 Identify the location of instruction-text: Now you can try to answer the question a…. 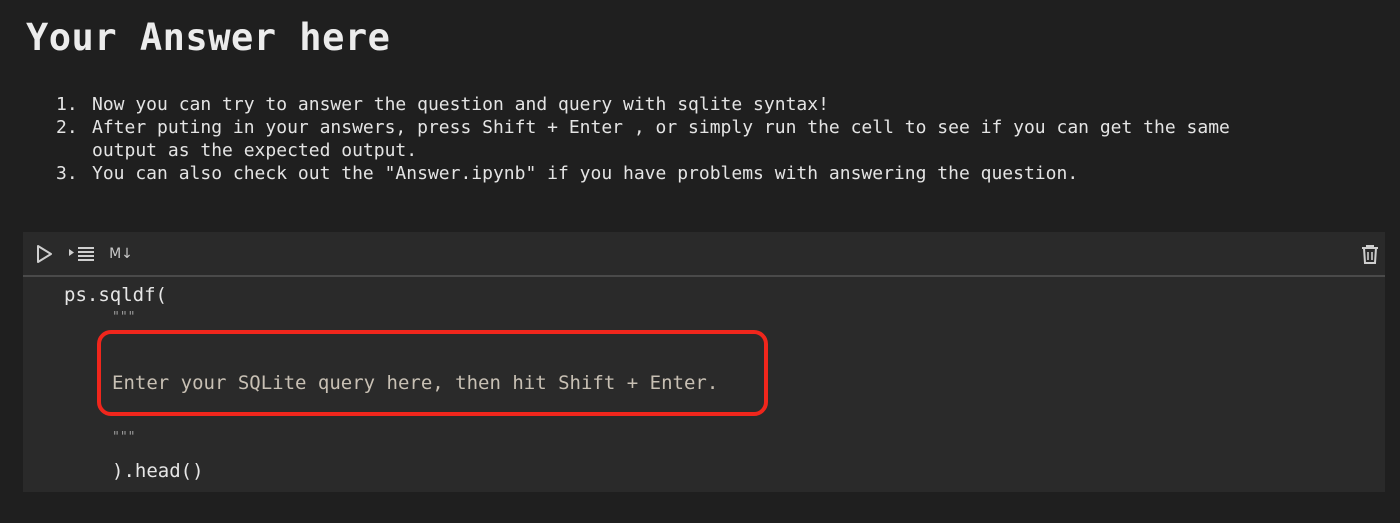
(460, 104).